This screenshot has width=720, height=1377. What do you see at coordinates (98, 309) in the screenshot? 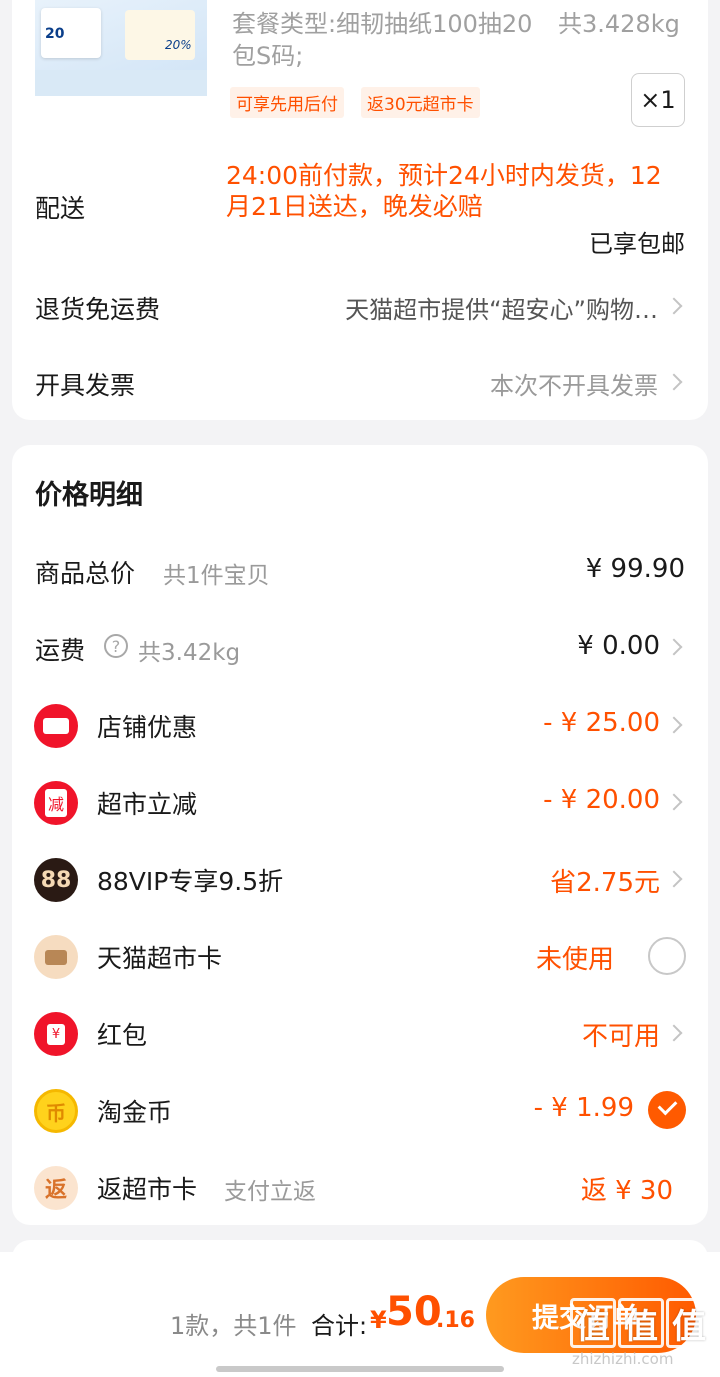
I see `return-shipping-label: 退货免运费` at bounding box center [98, 309].